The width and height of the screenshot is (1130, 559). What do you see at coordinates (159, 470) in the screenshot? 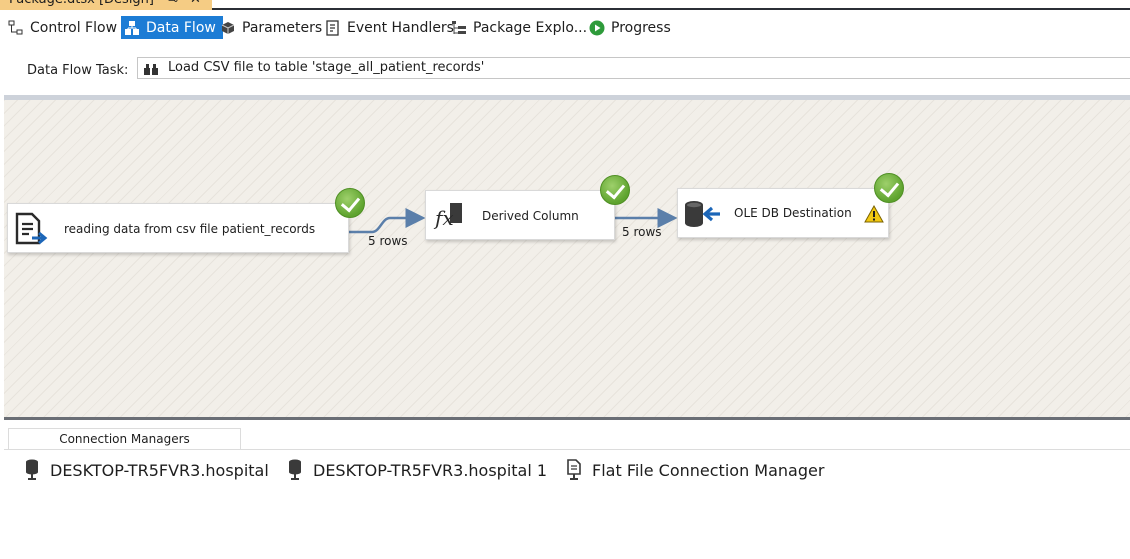
I see `connection-manager-label: DESKTOP-TR5FVR3.hospital` at bounding box center [159, 470].